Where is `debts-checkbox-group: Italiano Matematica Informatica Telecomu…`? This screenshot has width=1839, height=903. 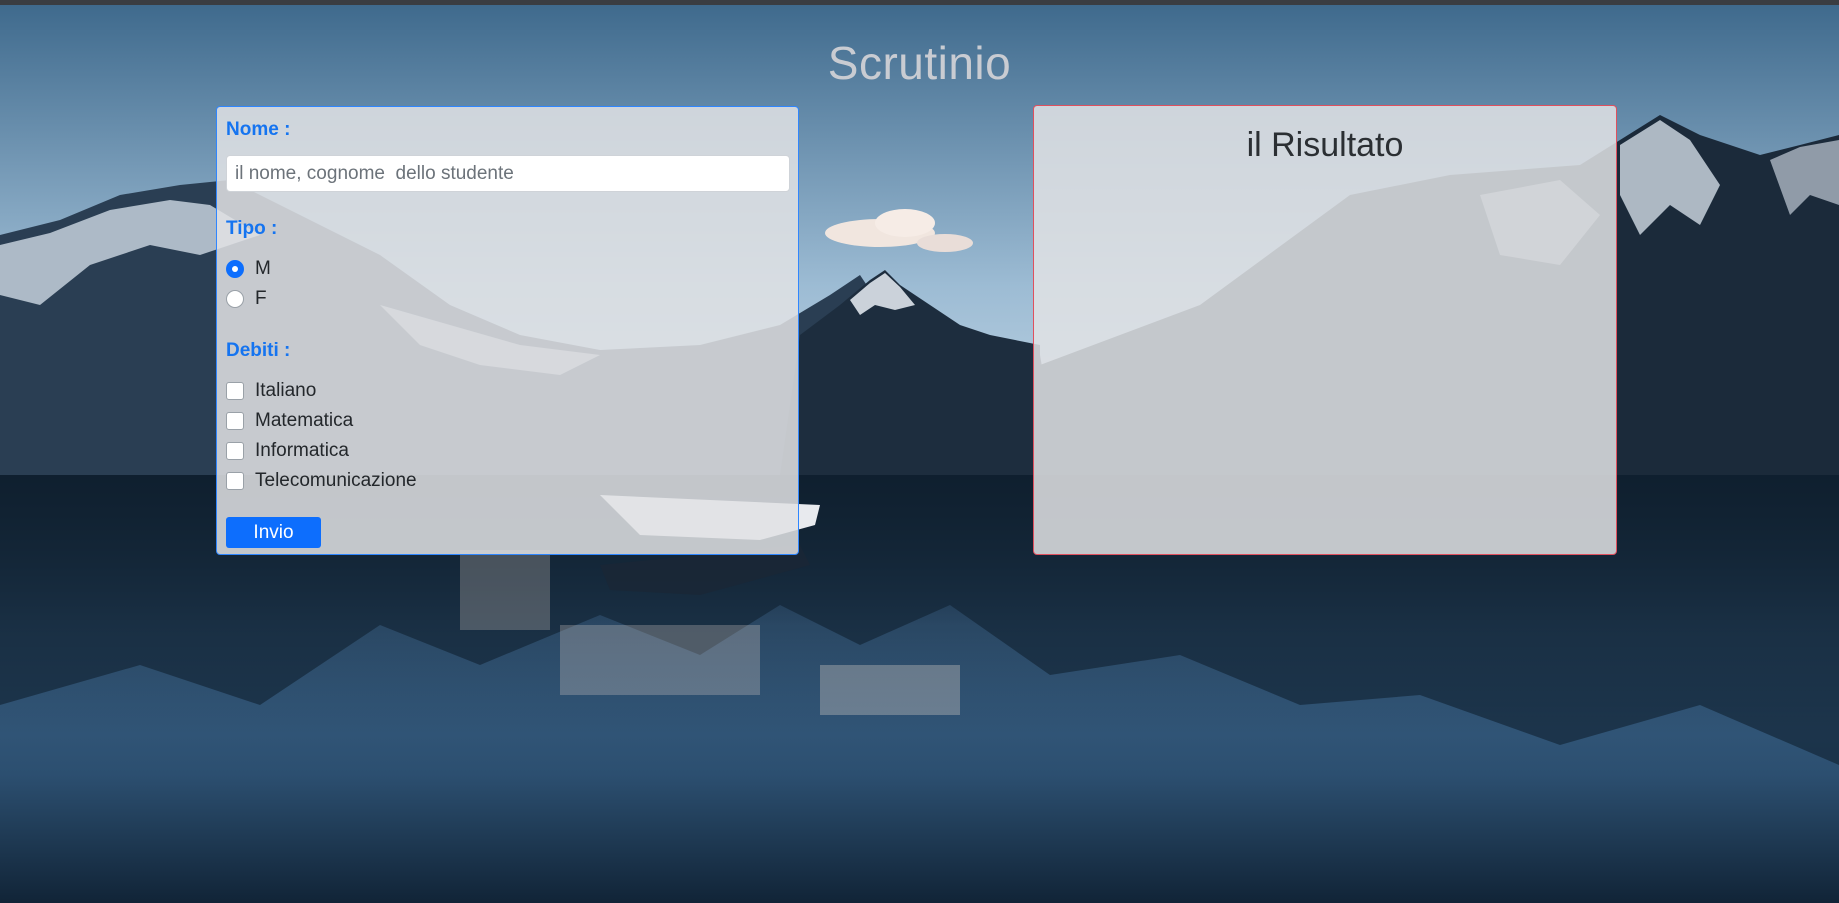
debts-checkbox-group: Italiano Matematica Informatica Telecomu… is located at coordinates (507, 436).